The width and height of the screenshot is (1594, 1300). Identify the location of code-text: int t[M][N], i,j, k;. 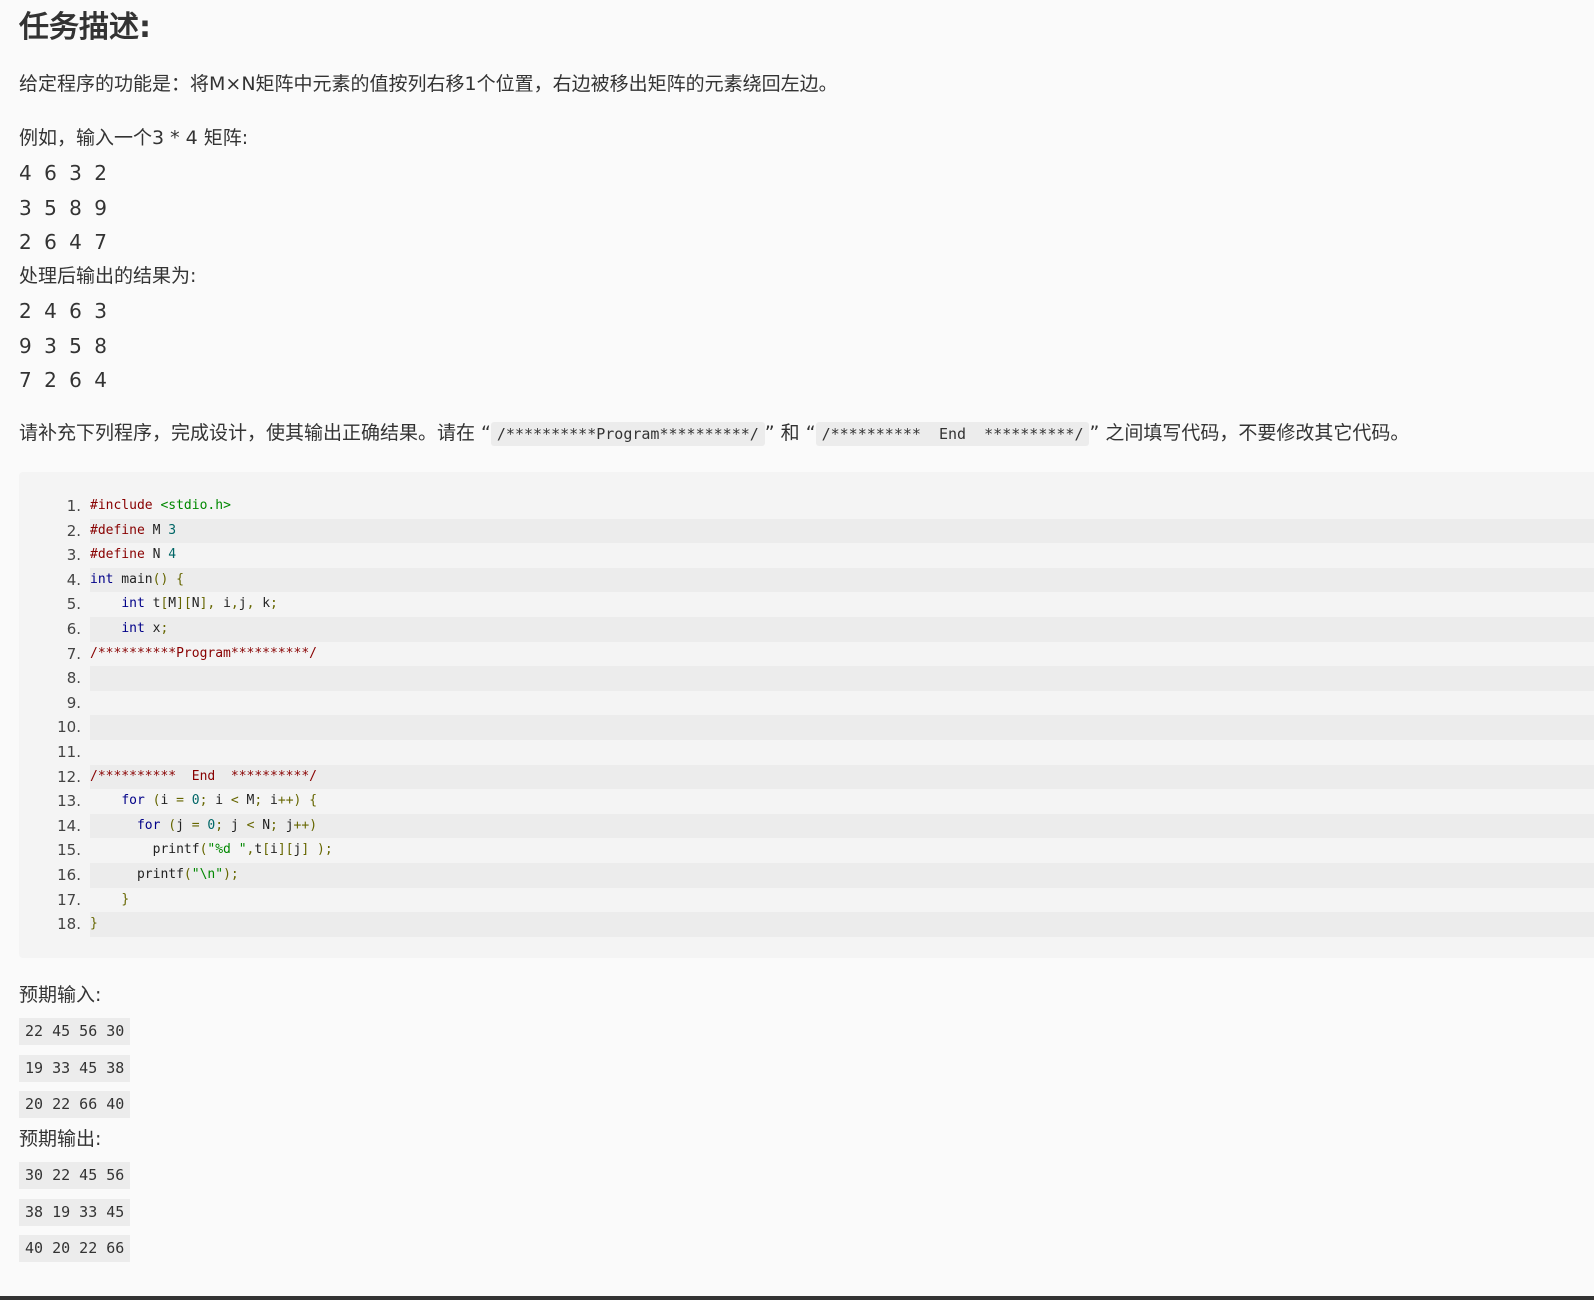
(199, 604).